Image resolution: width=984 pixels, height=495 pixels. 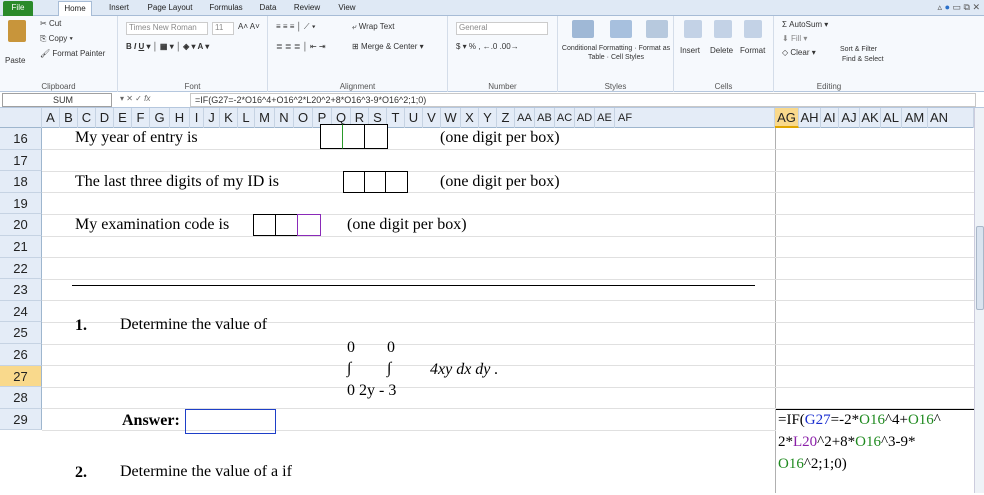 What do you see at coordinates (123, 118) in the screenshot?
I see `col-header-e: E` at bounding box center [123, 118].